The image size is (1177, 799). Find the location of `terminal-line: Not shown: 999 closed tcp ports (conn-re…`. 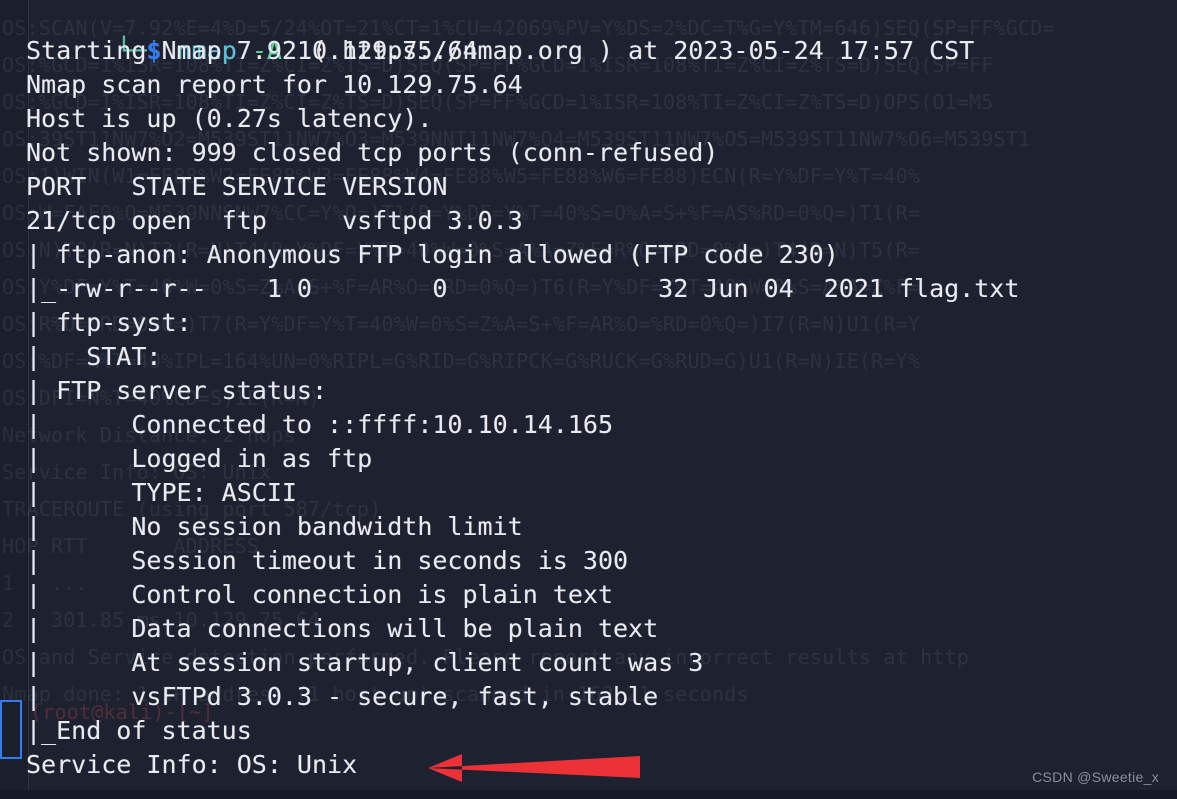

terminal-line: Not shown: 999 closed tcp ports (conn-re… is located at coordinates (372, 152).